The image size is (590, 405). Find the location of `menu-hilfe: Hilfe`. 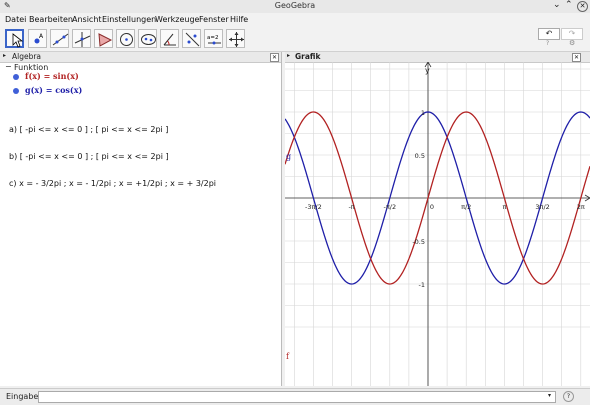

menu-hilfe: Hilfe is located at coordinates (239, 19).